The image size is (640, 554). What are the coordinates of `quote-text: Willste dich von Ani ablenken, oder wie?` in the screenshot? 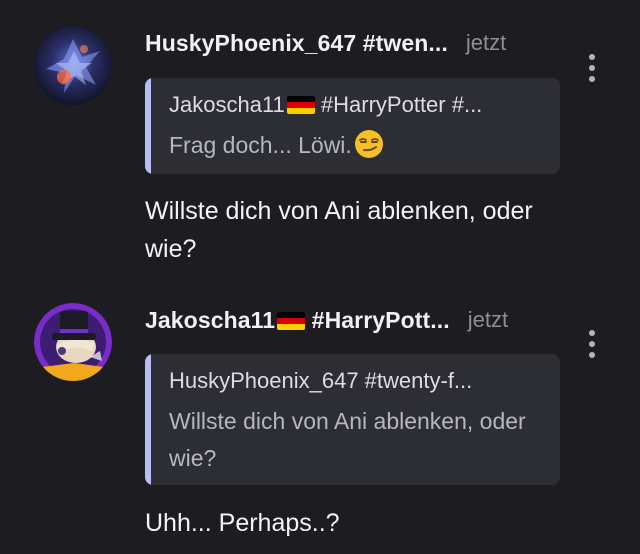 It's located at (347, 439).